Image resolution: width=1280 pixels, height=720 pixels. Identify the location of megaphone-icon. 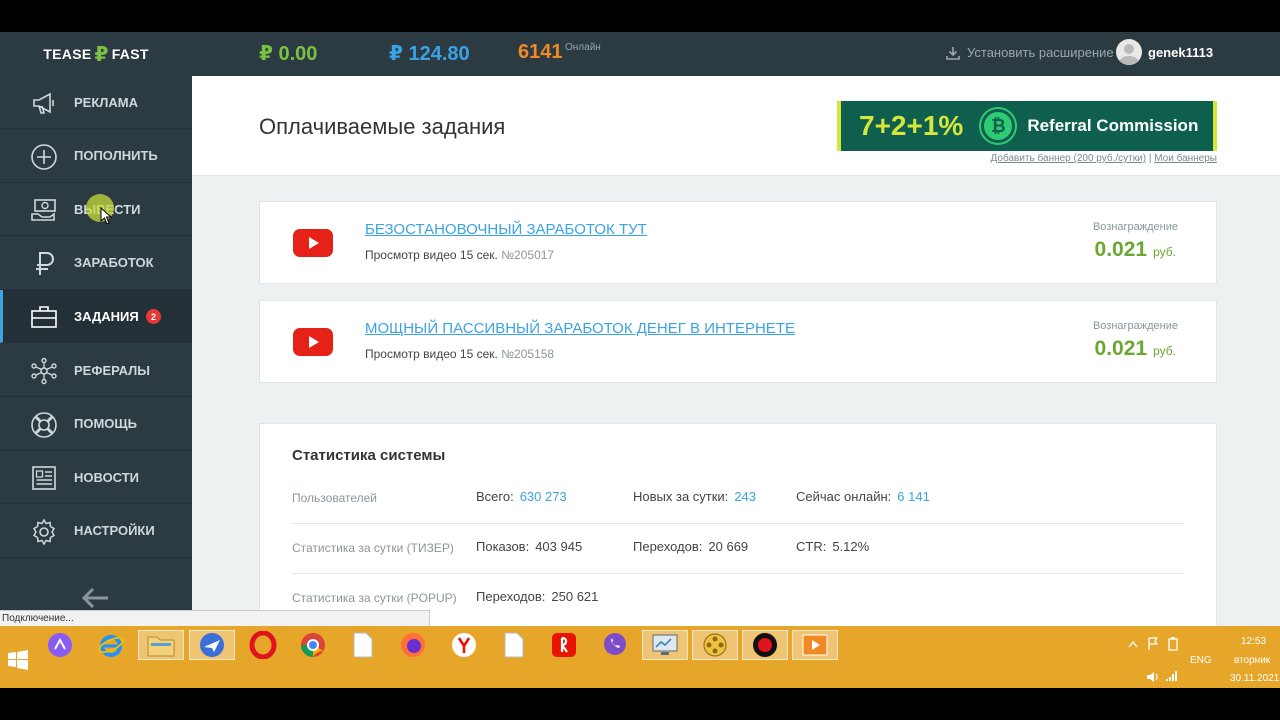
(43, 103).